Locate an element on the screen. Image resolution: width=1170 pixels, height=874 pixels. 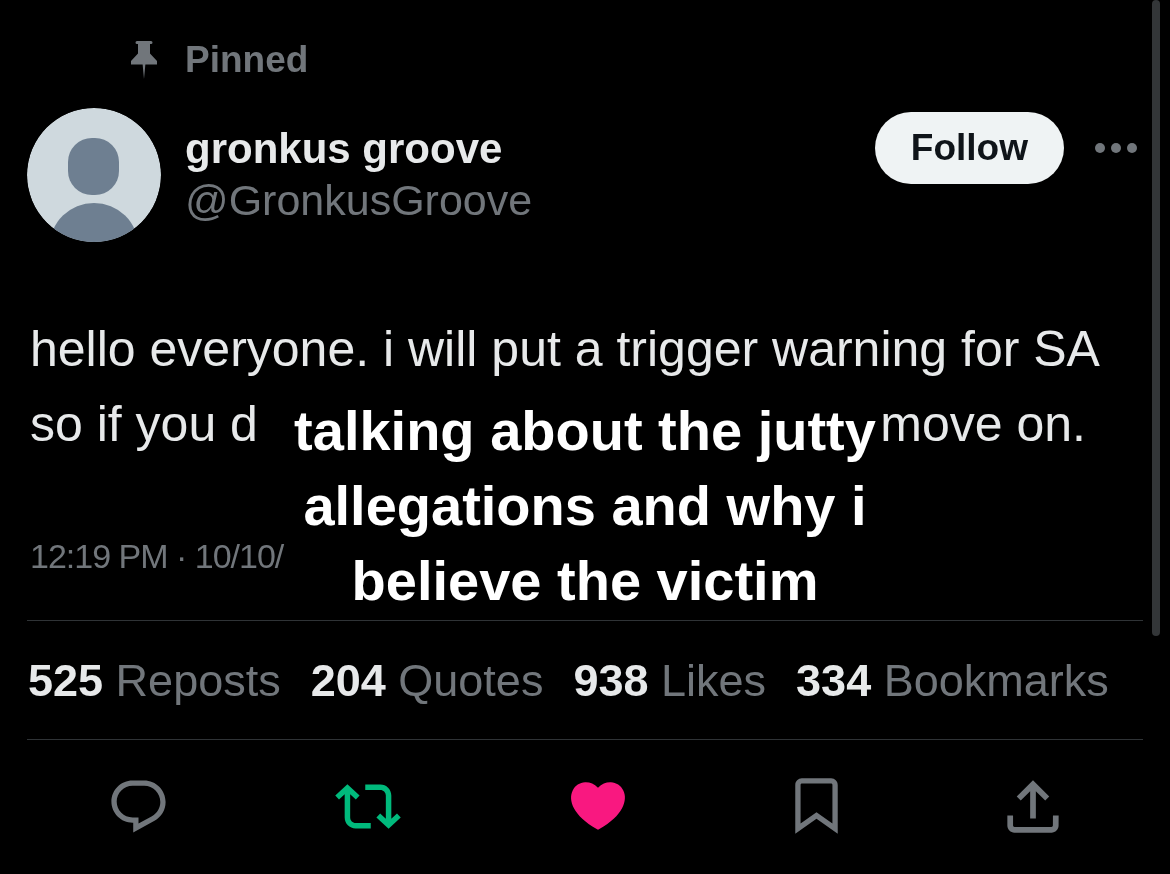
heart-icon is located at coordinates (598, 806).